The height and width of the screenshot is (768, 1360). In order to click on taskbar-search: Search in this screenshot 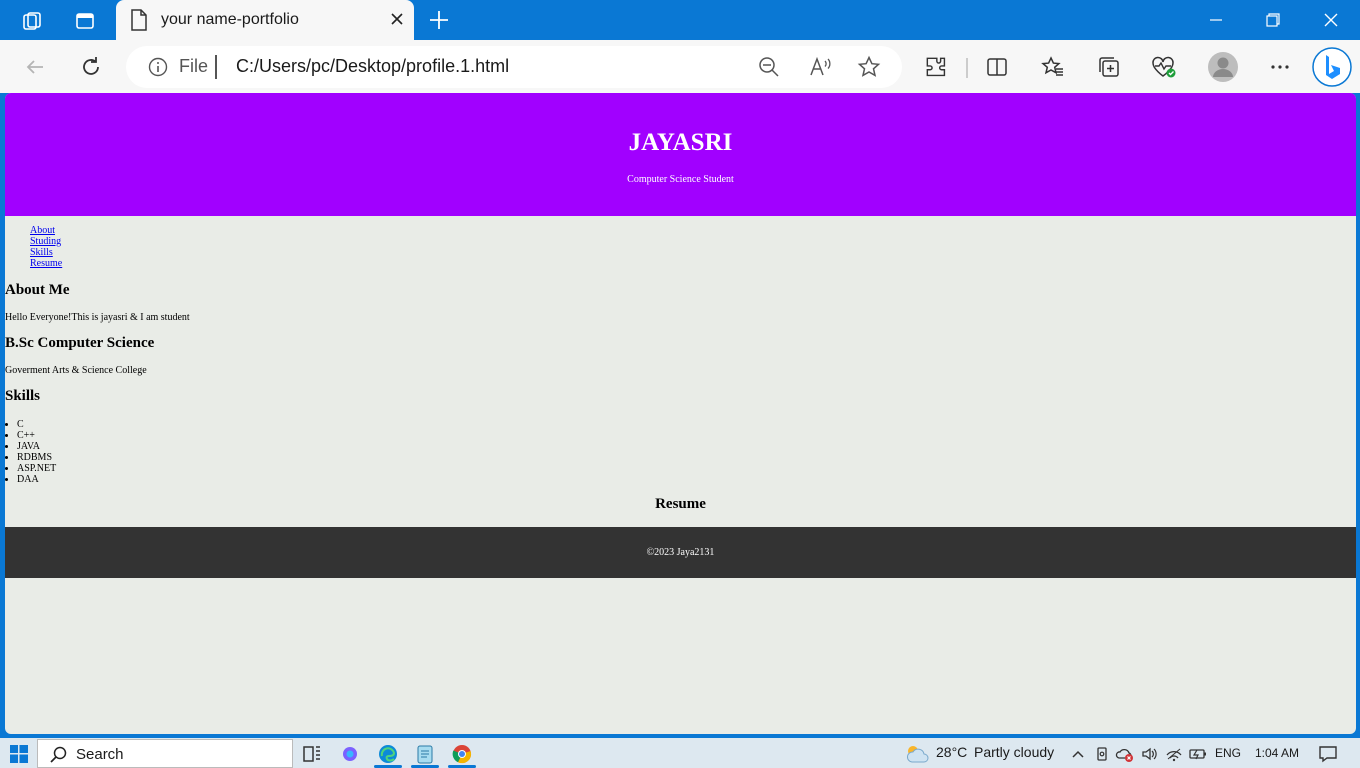, I will do `click(165, 753)`.